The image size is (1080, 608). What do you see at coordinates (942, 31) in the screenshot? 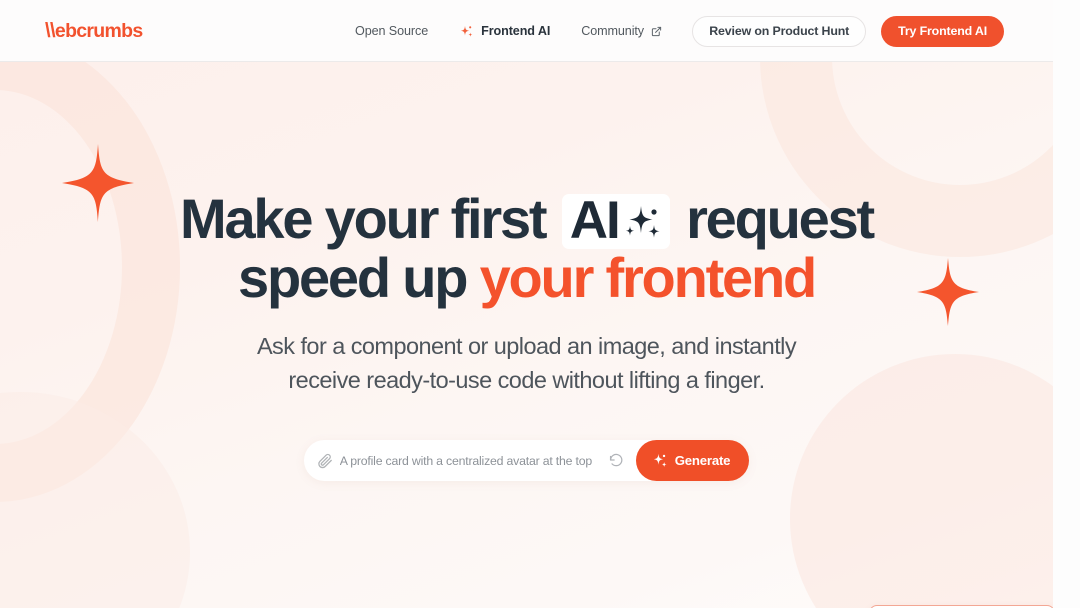
I see `try-frontend-ai-button: Try Frontend AI` at bounding box center [942, 31].